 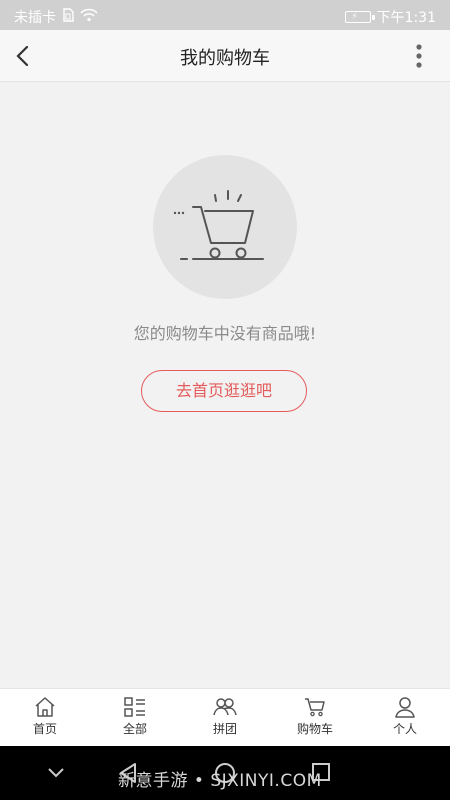 What do you see at coordinates (220, 781) in the screenshot?
I see `watermark-text: 新意手游 • SJXINYI.COM` at bounding box center [220, 781].